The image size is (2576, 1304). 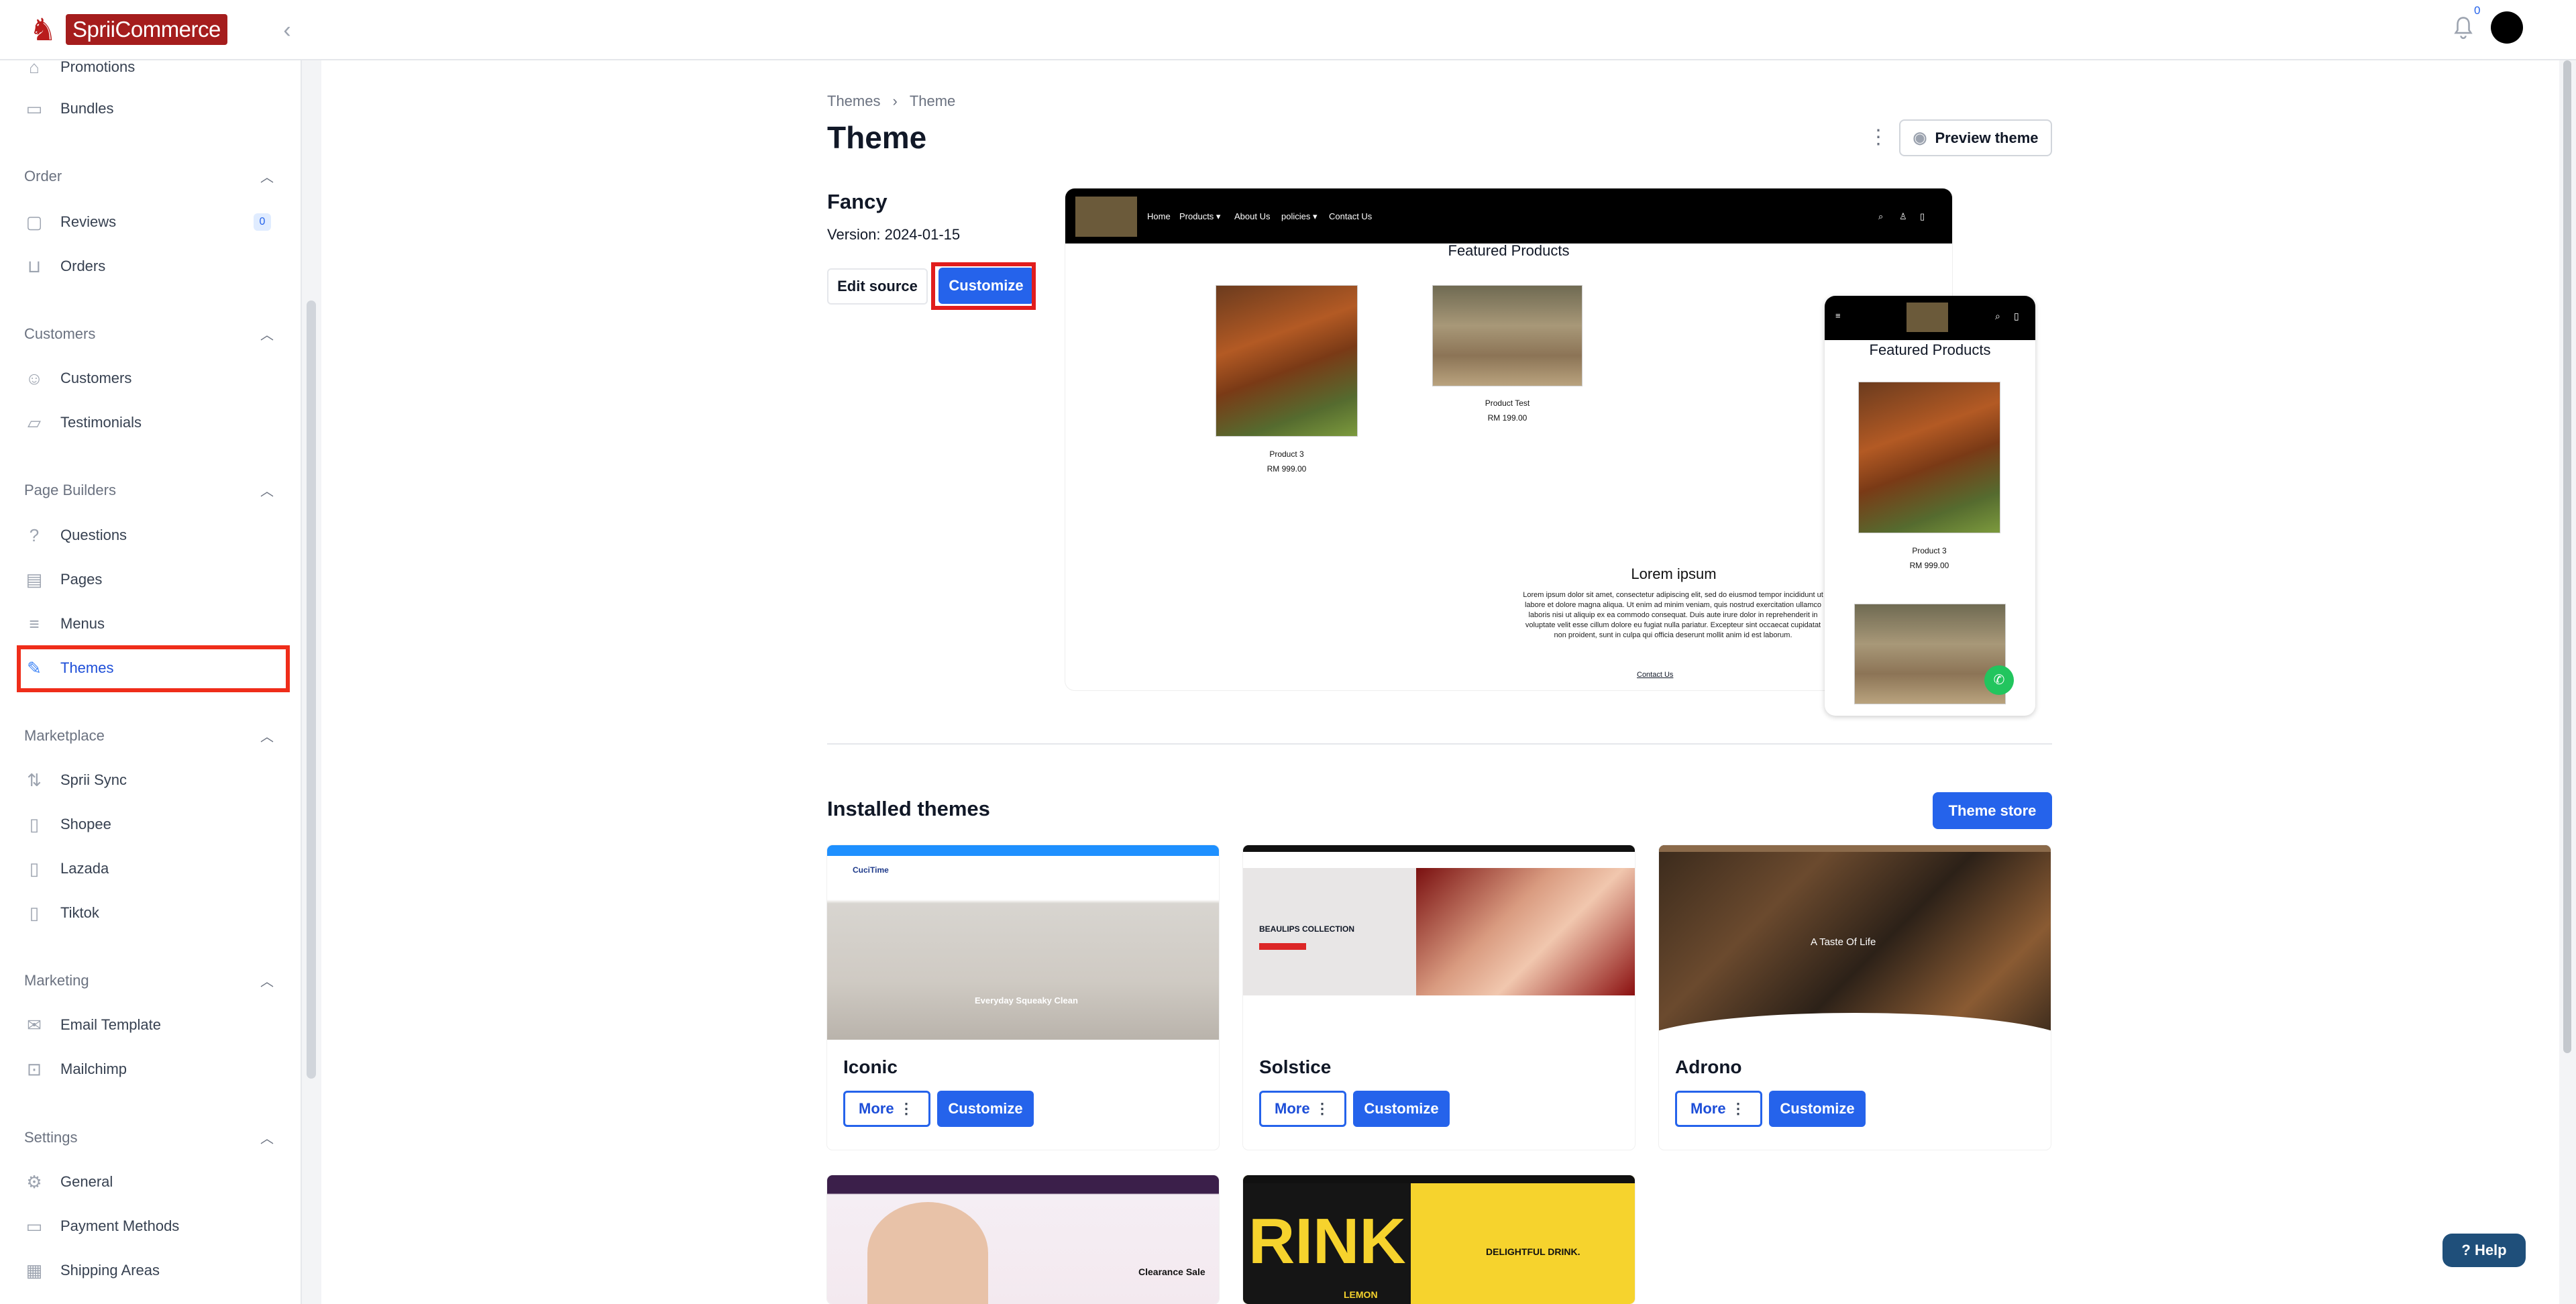 What do you see at coordinates (61, 913) in the screenshot?
I see `sidebar-item-tiktok: ▯ Tiktok` at bounding box center [61, 913].